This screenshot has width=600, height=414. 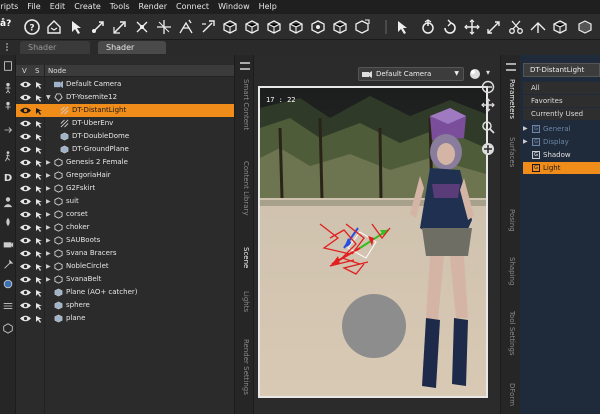 I want to click on tab-shader-builder: Shader Builder, so click(x=55, y=53).